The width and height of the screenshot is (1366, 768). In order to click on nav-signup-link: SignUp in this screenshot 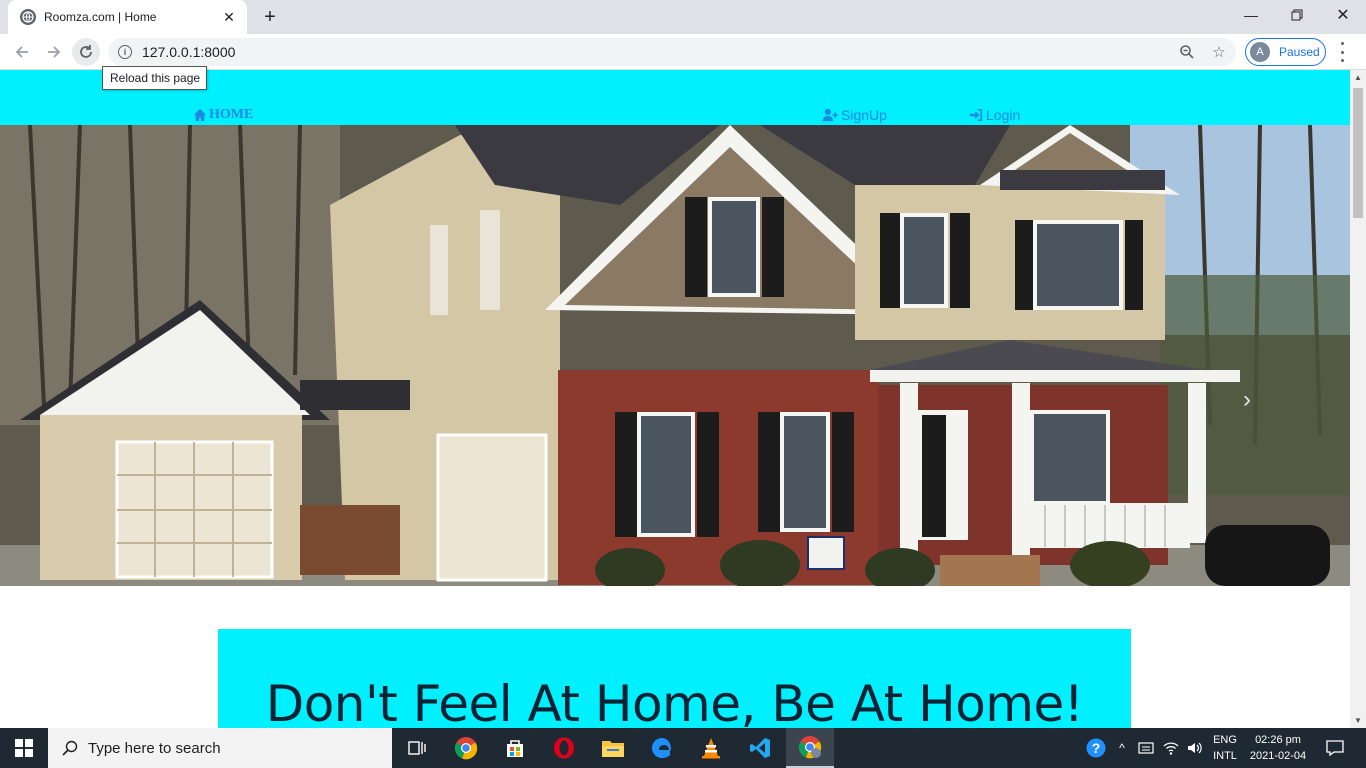, I will do `click(854, 115)`.